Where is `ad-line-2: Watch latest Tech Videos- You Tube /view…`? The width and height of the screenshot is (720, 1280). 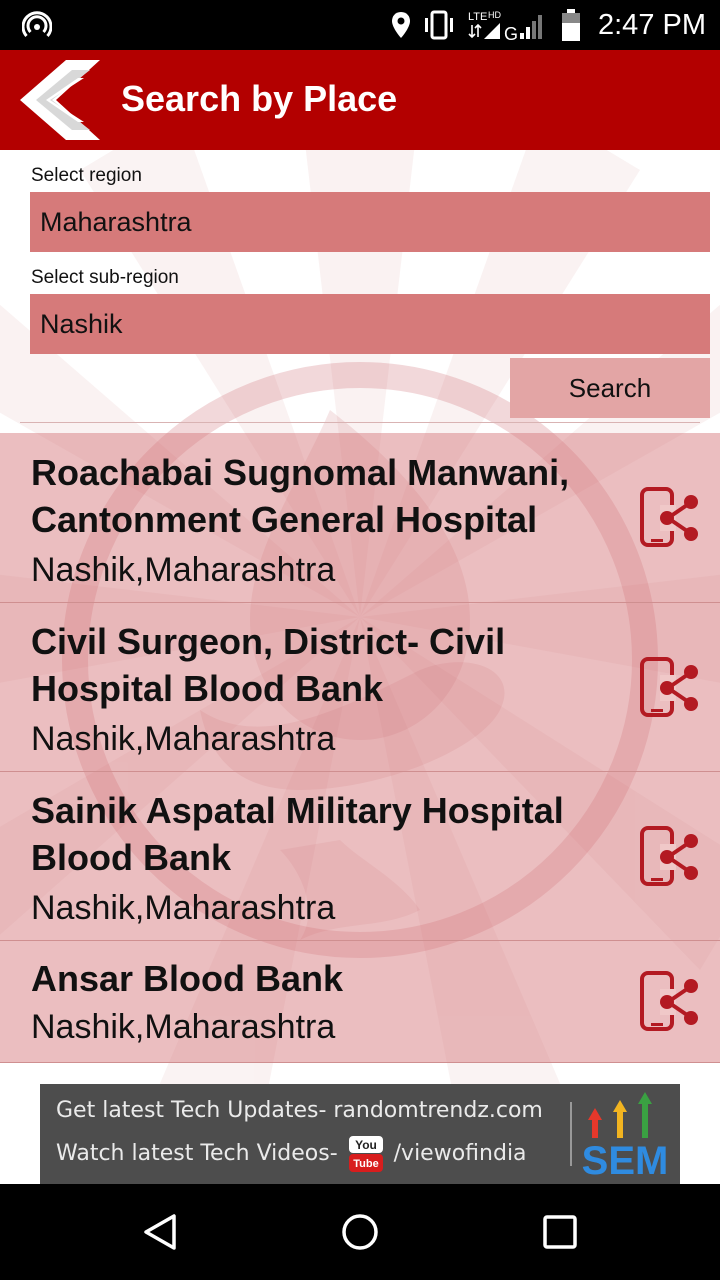 ad-line-2: Watch latest Tech Videos- You Tube /view… is located at coordinates (291, 1154).